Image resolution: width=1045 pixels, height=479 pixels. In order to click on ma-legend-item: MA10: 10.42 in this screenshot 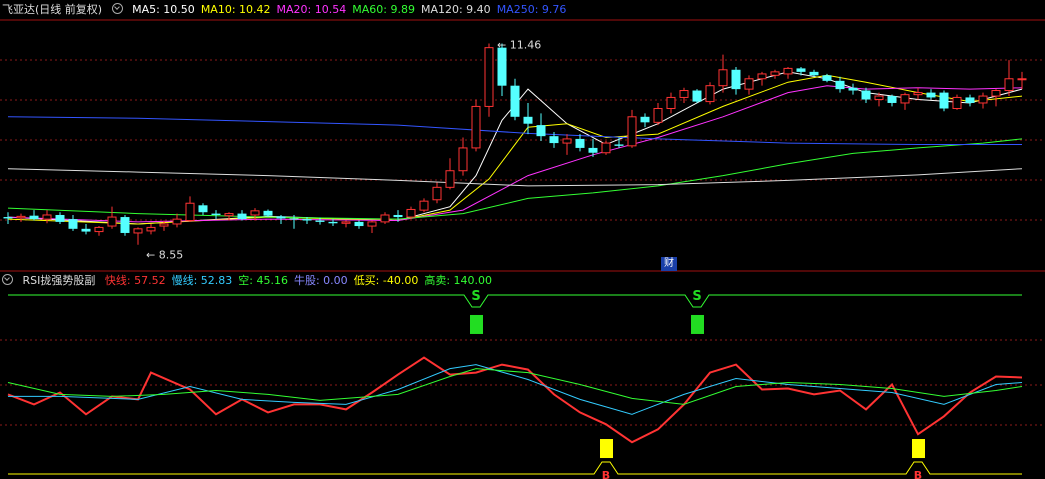, I will do `click(235, 9)`.